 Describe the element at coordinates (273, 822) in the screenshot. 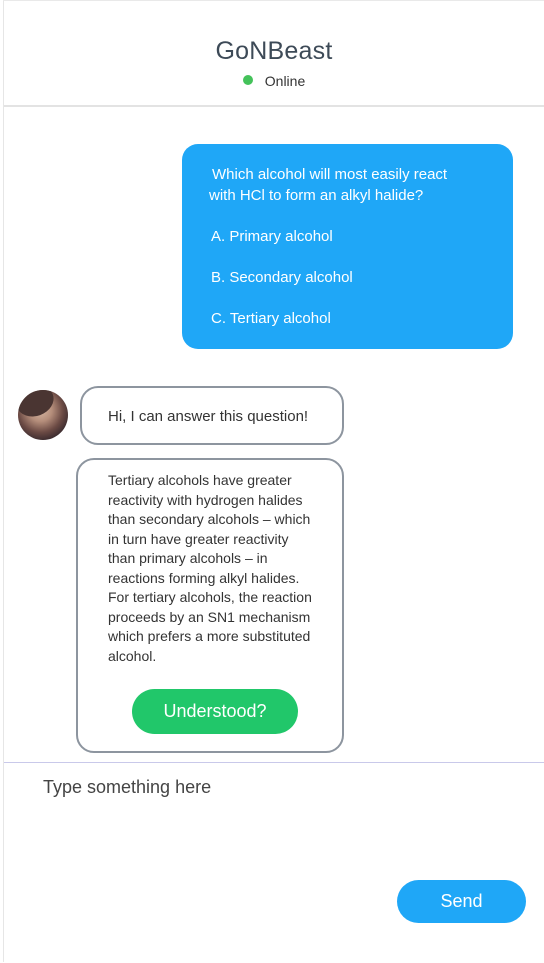

I see `message-input` at that location.